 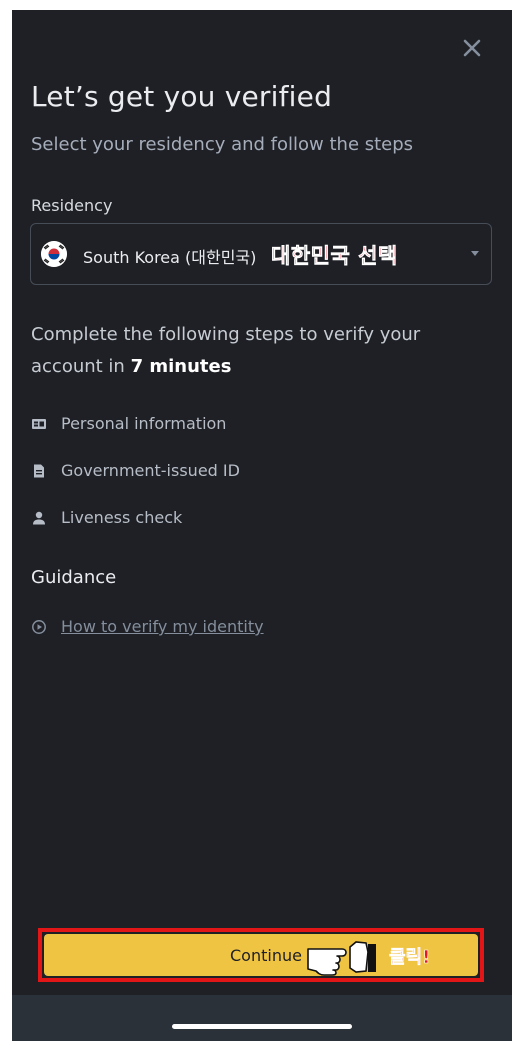 I want to click on step-personal-information: Personal information, so click(x=128, y=423).